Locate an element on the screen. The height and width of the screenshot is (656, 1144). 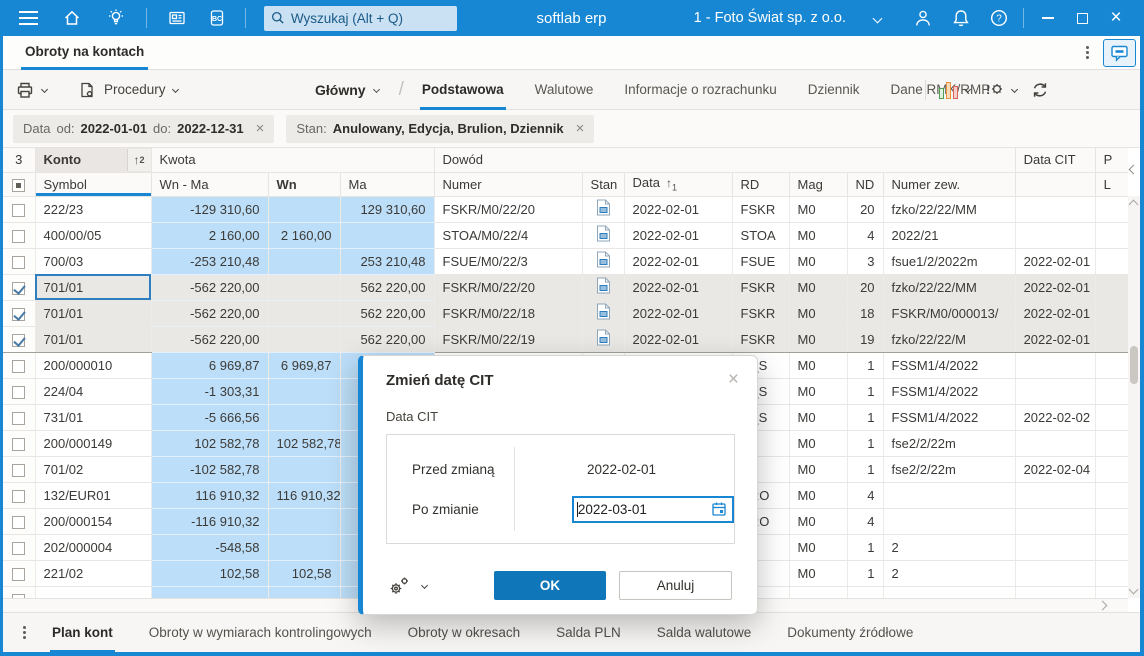
header-wn-ma: Wn - Ma is located at coordinates (210, 184).